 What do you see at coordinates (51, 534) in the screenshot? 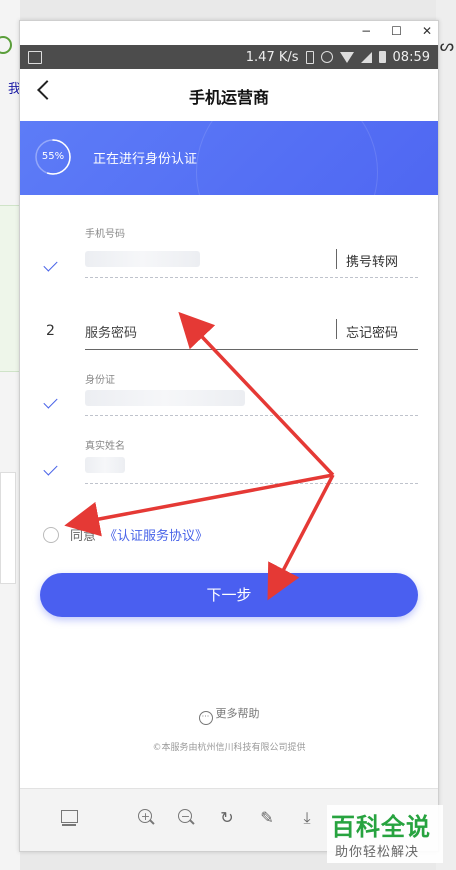
I see `agree-radio` at bounding box center [51, 534].